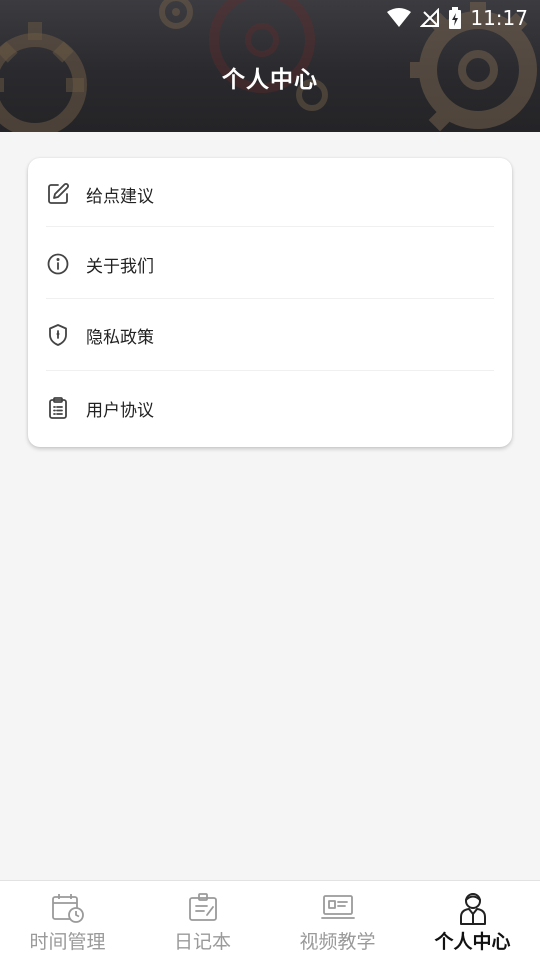 This screenshot has width=540, height=961. I want to click on nav-item-personal-center: 个人中心, so click(472, 921).